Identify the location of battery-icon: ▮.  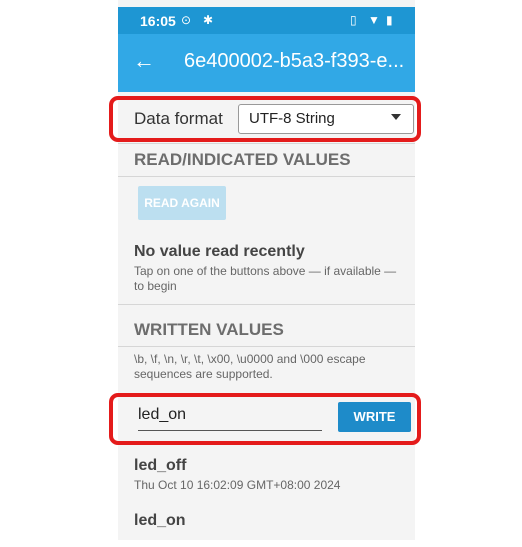
(389, 20).